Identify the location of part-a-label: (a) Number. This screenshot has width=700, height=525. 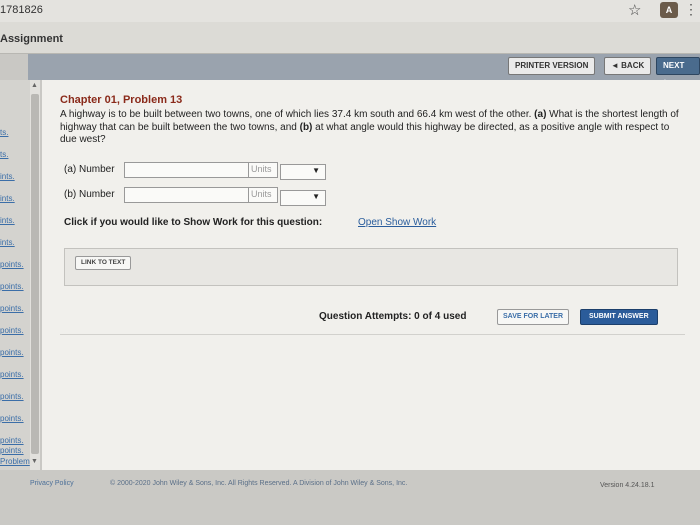
(89, 169).